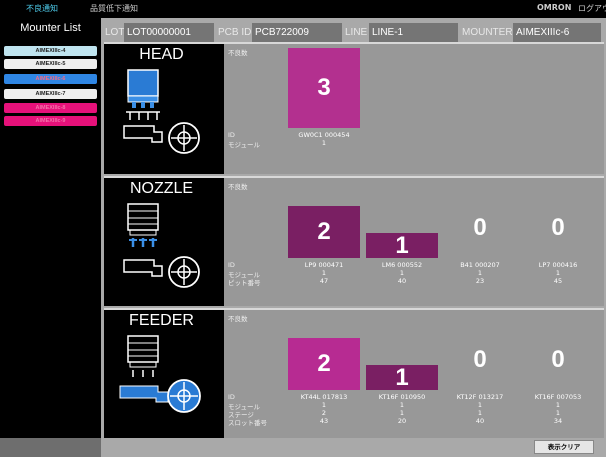 Image resolution: width=606 pixels, height=457 pixels. Describe the element at coordinates (480, 281) in the screenshot. I see `nozzle-pit-value: 23` at that location.